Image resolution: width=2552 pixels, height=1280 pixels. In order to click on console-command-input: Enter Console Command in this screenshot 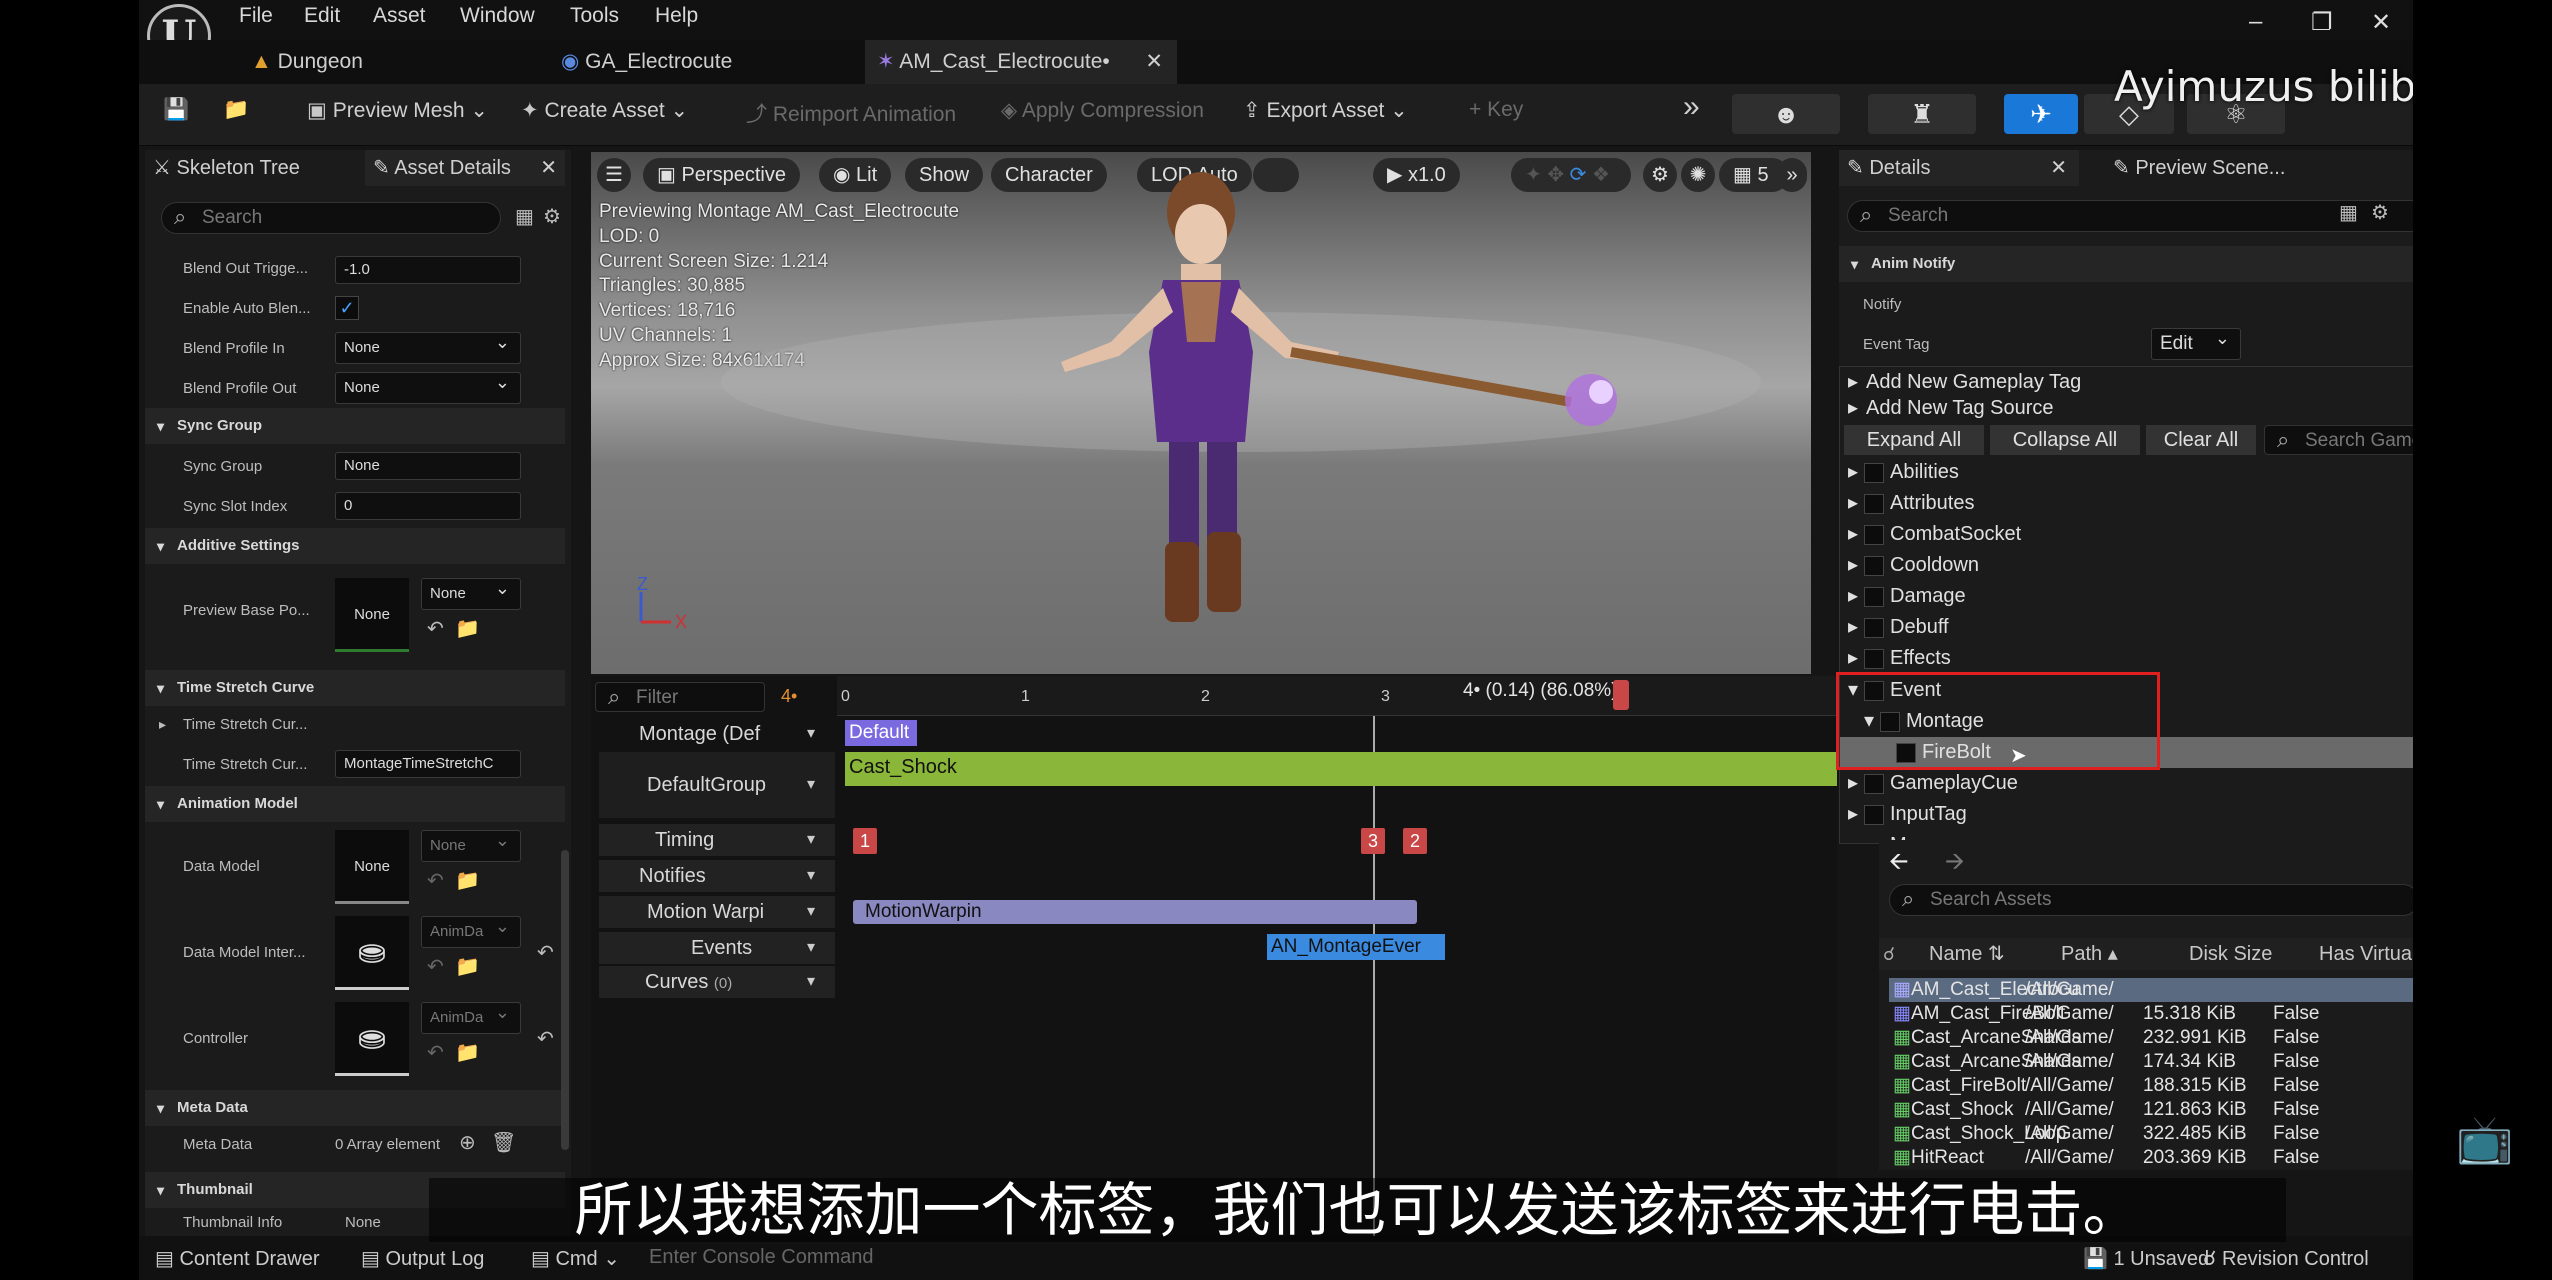, I will do `click(761, 1257)`.